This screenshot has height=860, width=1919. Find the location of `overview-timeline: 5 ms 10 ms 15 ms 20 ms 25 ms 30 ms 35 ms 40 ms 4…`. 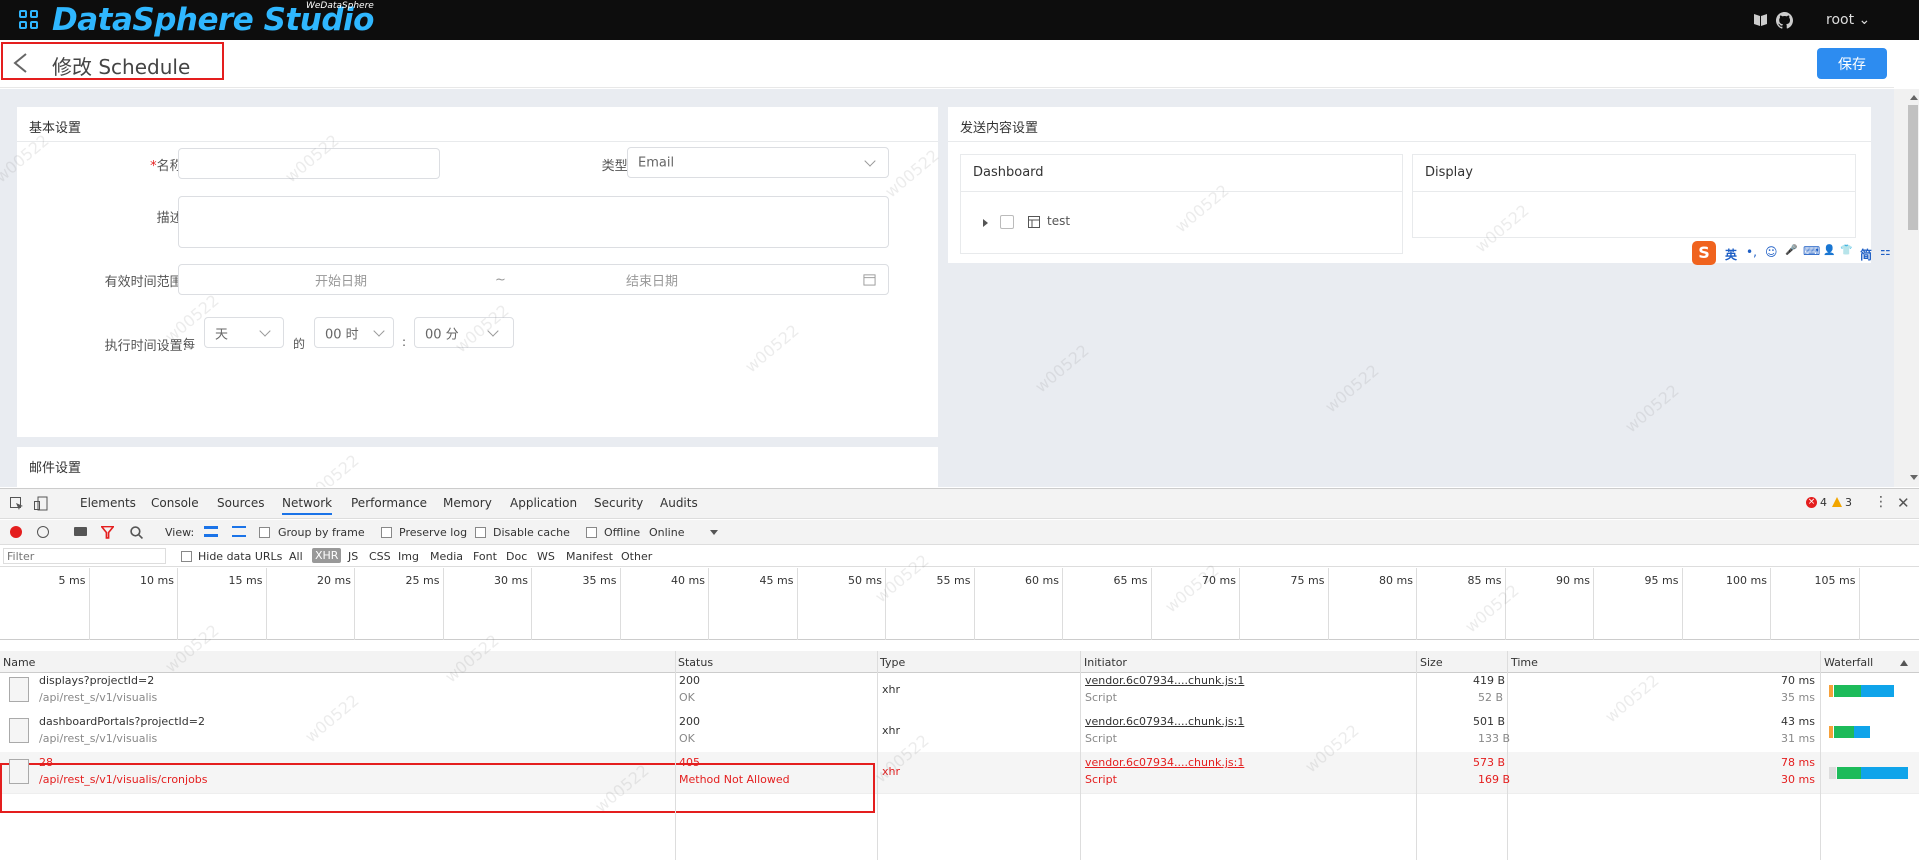

overview-timeline: 5 ms 10 ms 15 ms 20 ms 25 ms 30 ms 35 ms 40 ms 4… is located at coordinates (959, 604).